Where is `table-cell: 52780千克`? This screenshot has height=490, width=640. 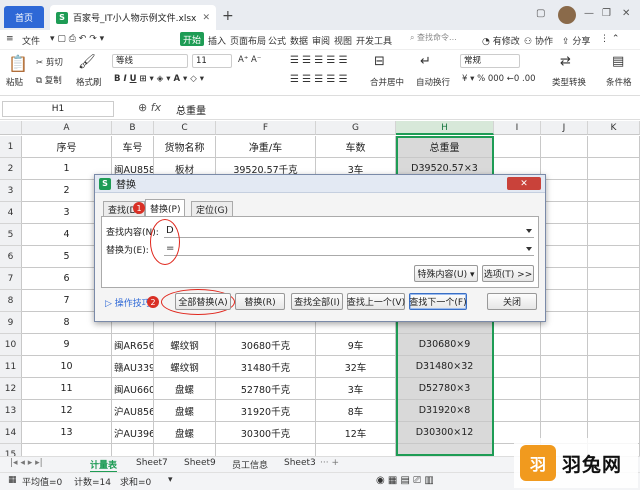 table-cell: 52780千克 is located at coordinates (266, 389).